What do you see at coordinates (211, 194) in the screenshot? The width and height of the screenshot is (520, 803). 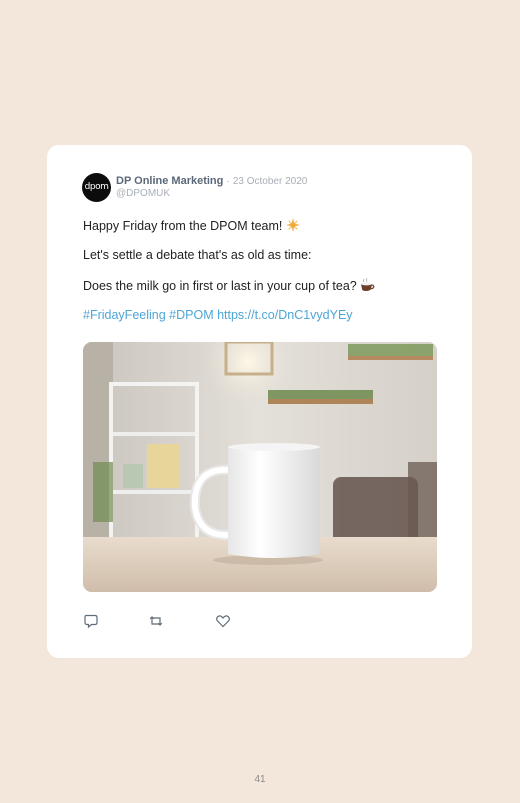 I see `author-handle: @DPOMUK` at bounding box center [211, 194].